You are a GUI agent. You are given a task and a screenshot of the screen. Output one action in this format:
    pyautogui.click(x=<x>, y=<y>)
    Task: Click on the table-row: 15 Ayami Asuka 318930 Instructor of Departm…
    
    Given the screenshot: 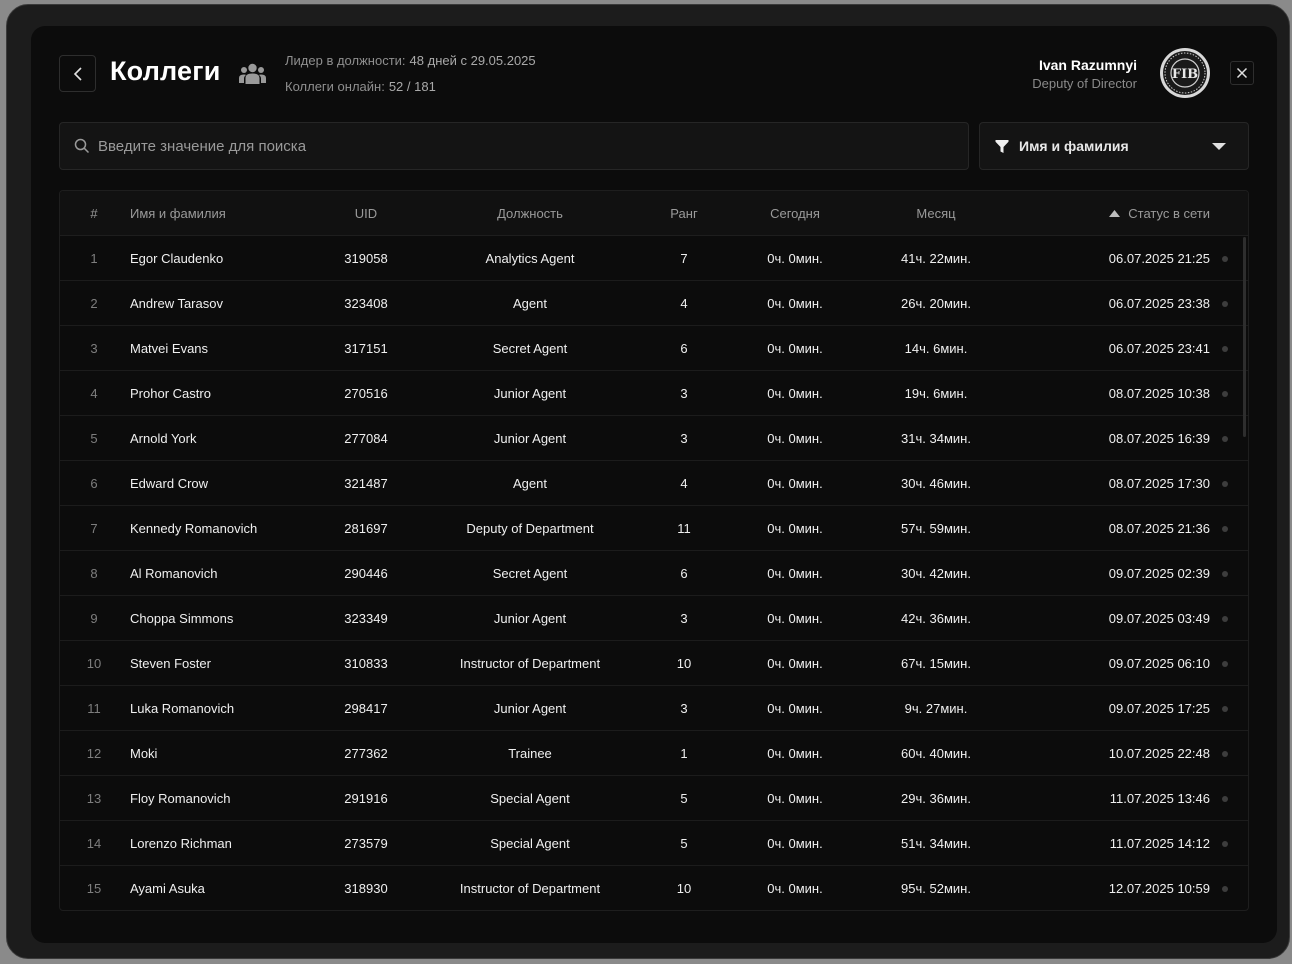 What is the action you would take?
    pyautogui.click(x=654, y=888)
    